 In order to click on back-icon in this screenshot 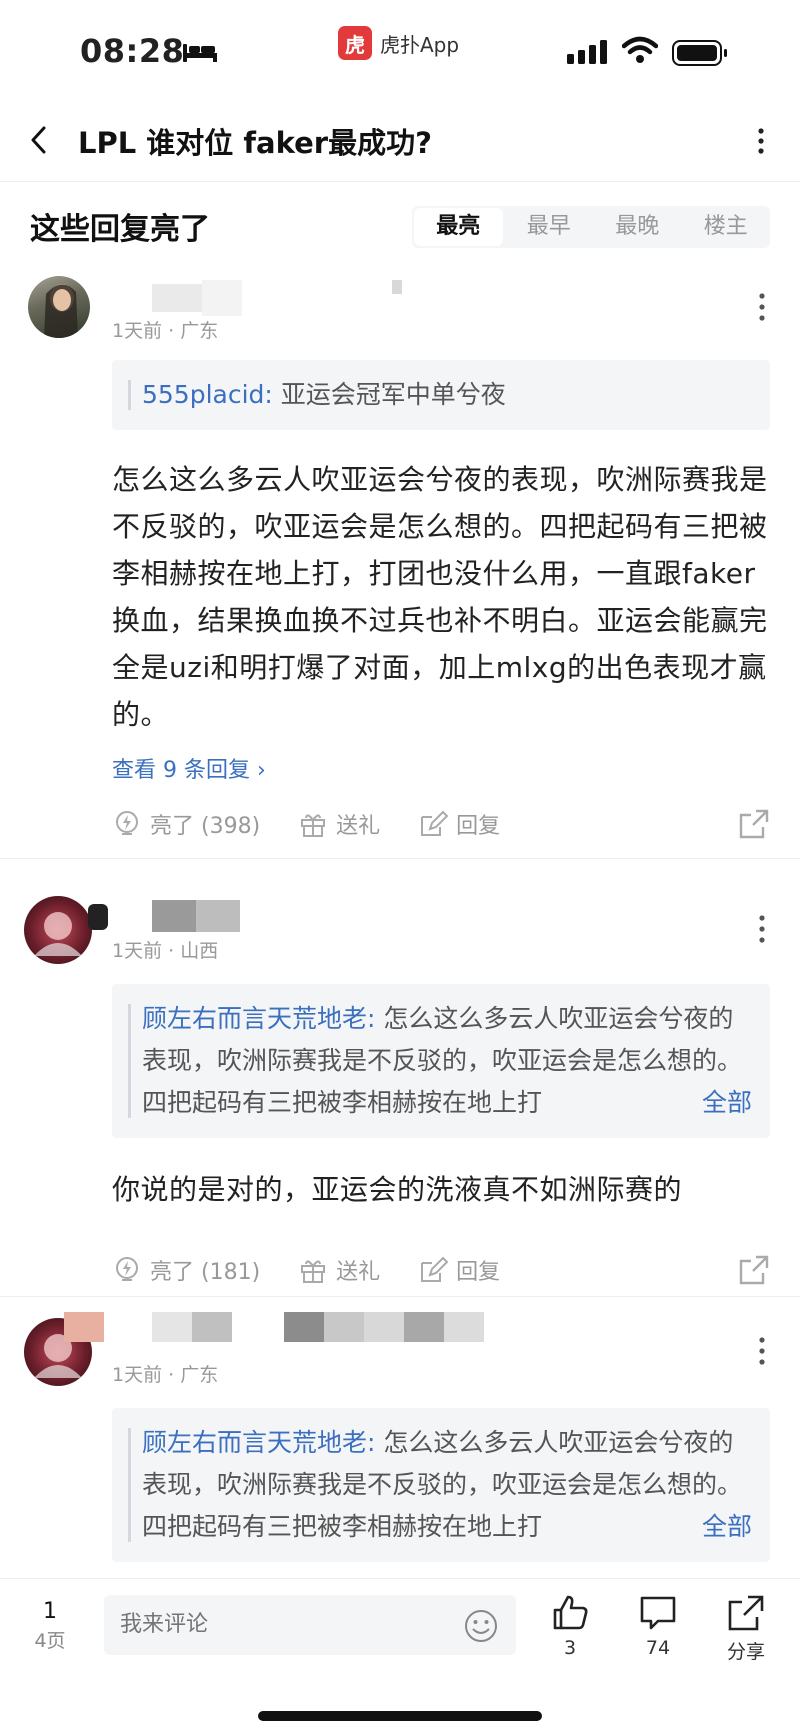, I will do `click(40, 140)`.